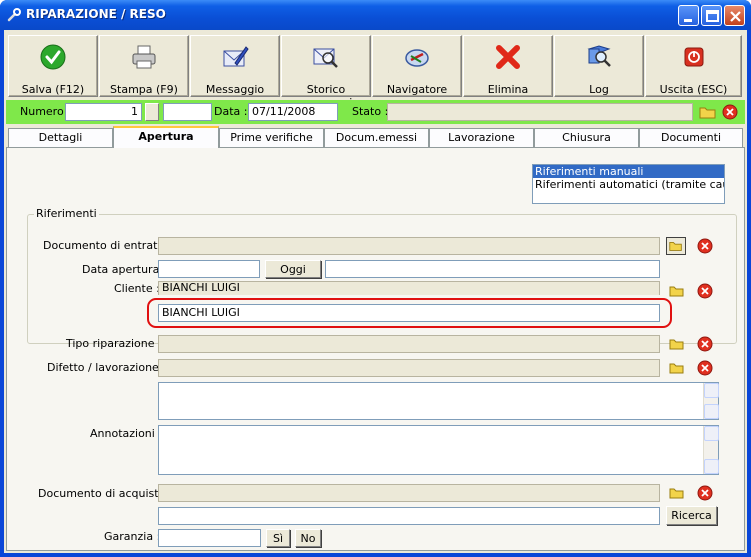 This screenshot has height=557, width=751. I want to click on purchase-document-label: Documento di acquisto :, so click(105, 493).